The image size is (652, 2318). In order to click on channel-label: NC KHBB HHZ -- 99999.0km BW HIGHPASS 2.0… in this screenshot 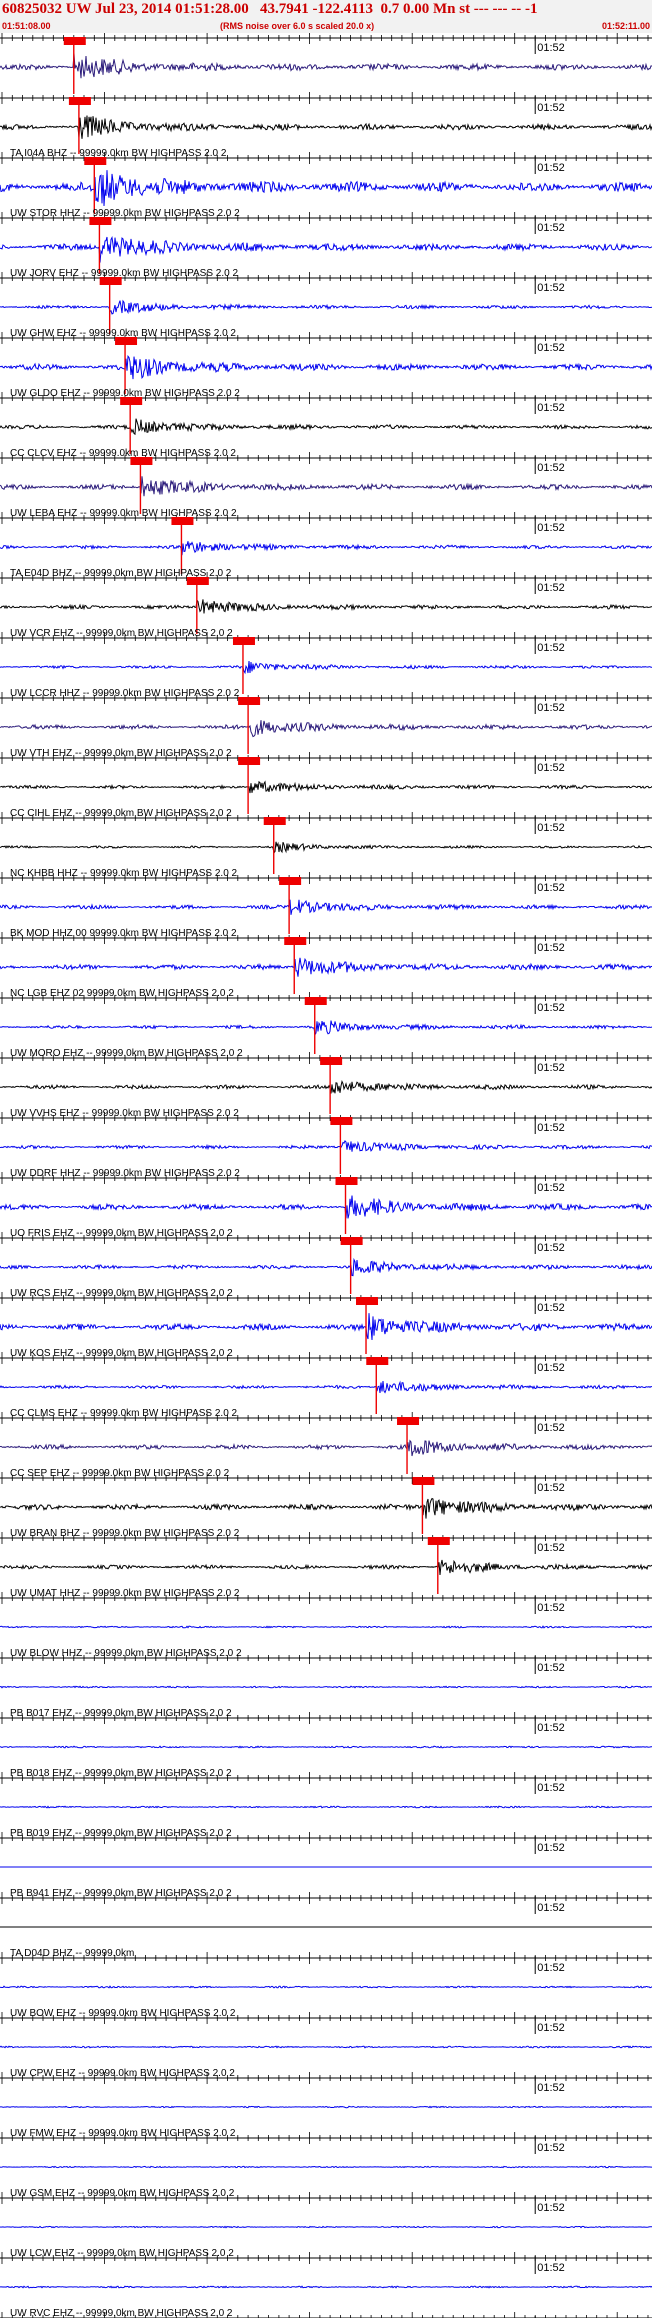, I will do `click(124, 873)`.